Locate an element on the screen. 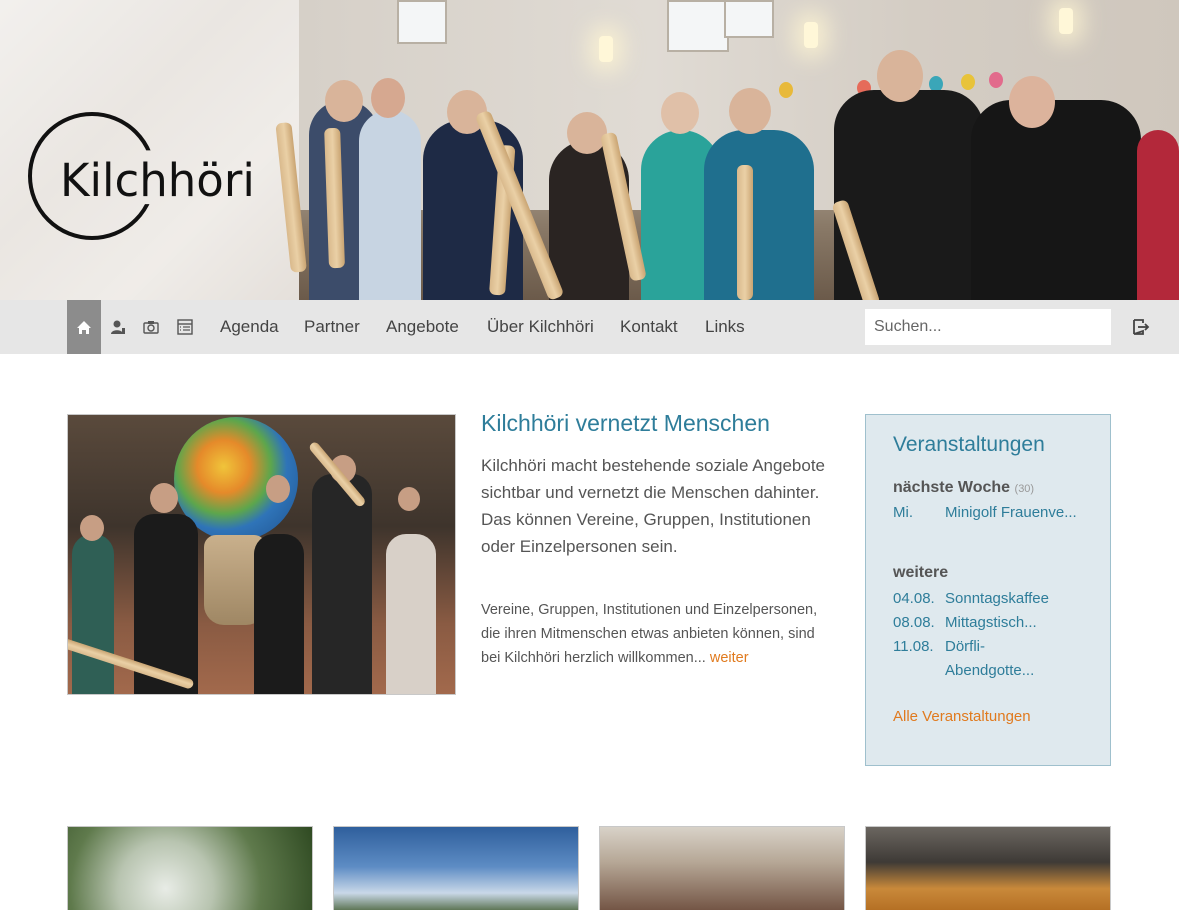 The width and height of the screenshot is (1179, 910). feature-title: Kilchhöri vernetzt Menschen is located at coordinates (625, 423).